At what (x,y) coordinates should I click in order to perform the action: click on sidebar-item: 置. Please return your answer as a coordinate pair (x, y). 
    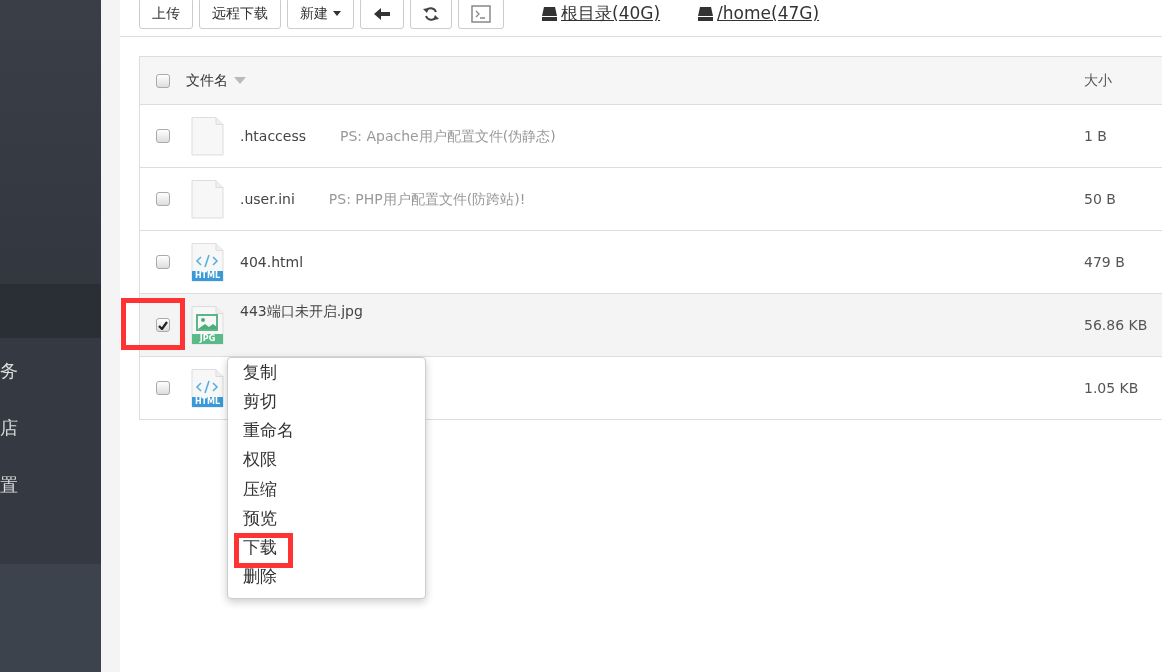
    Looking at the image, I should click on (50, 484).